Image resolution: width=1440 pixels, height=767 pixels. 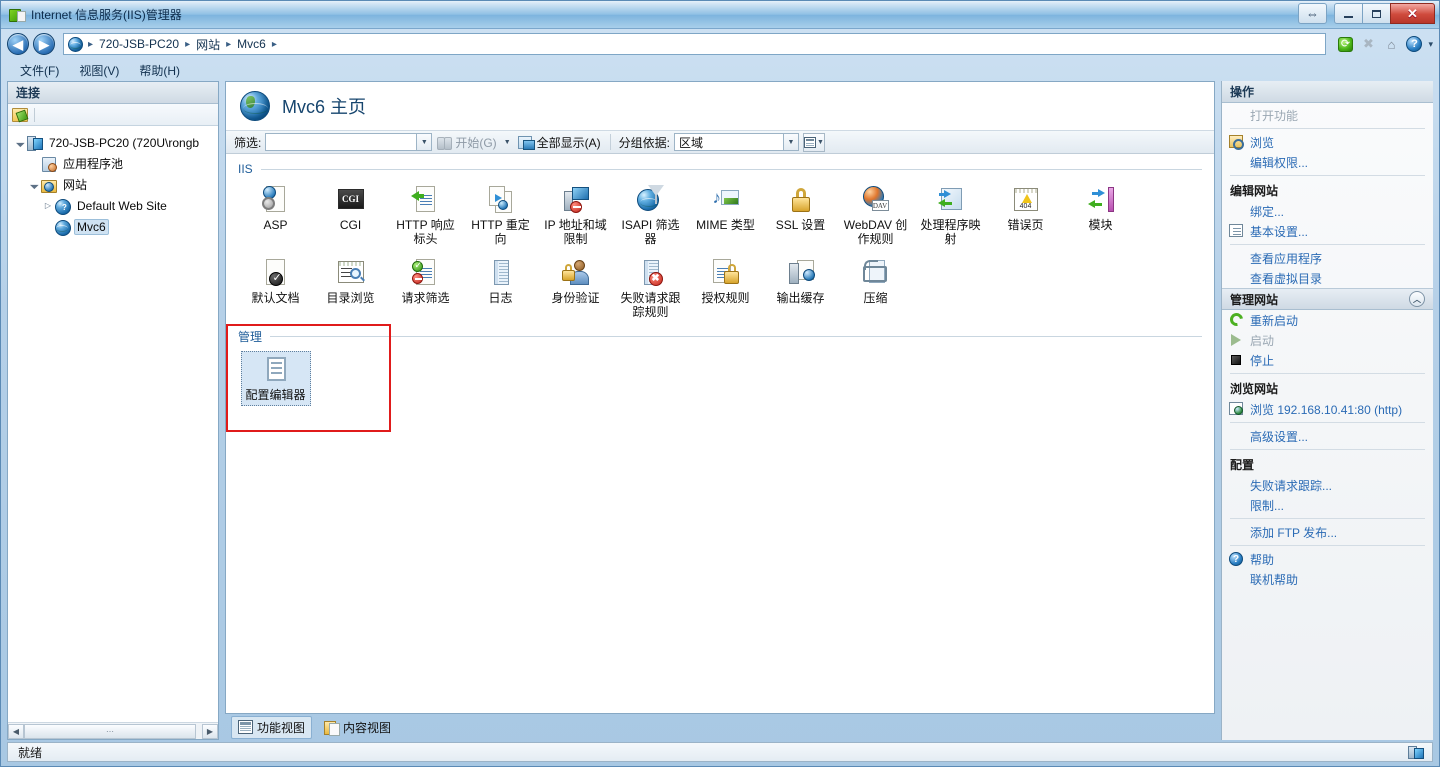 I want to click on toolbar-divider, so click(x=610, y=142).